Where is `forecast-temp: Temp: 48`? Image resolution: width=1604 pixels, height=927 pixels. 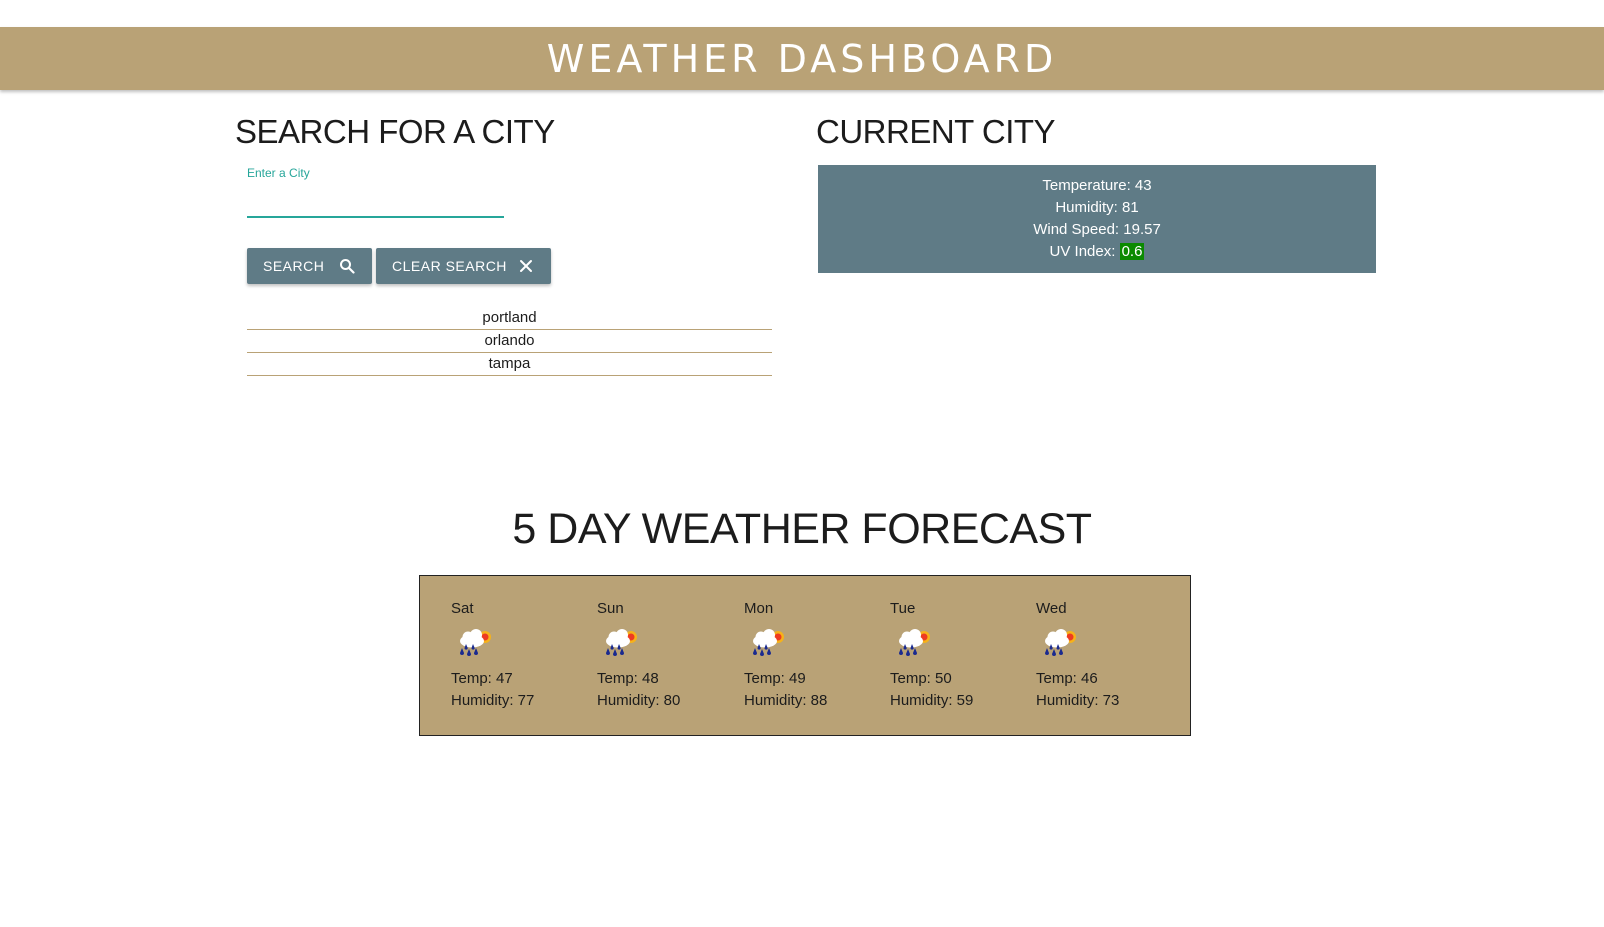
forecast-temp: Temp: 48 is located at coordinates (628, 678).